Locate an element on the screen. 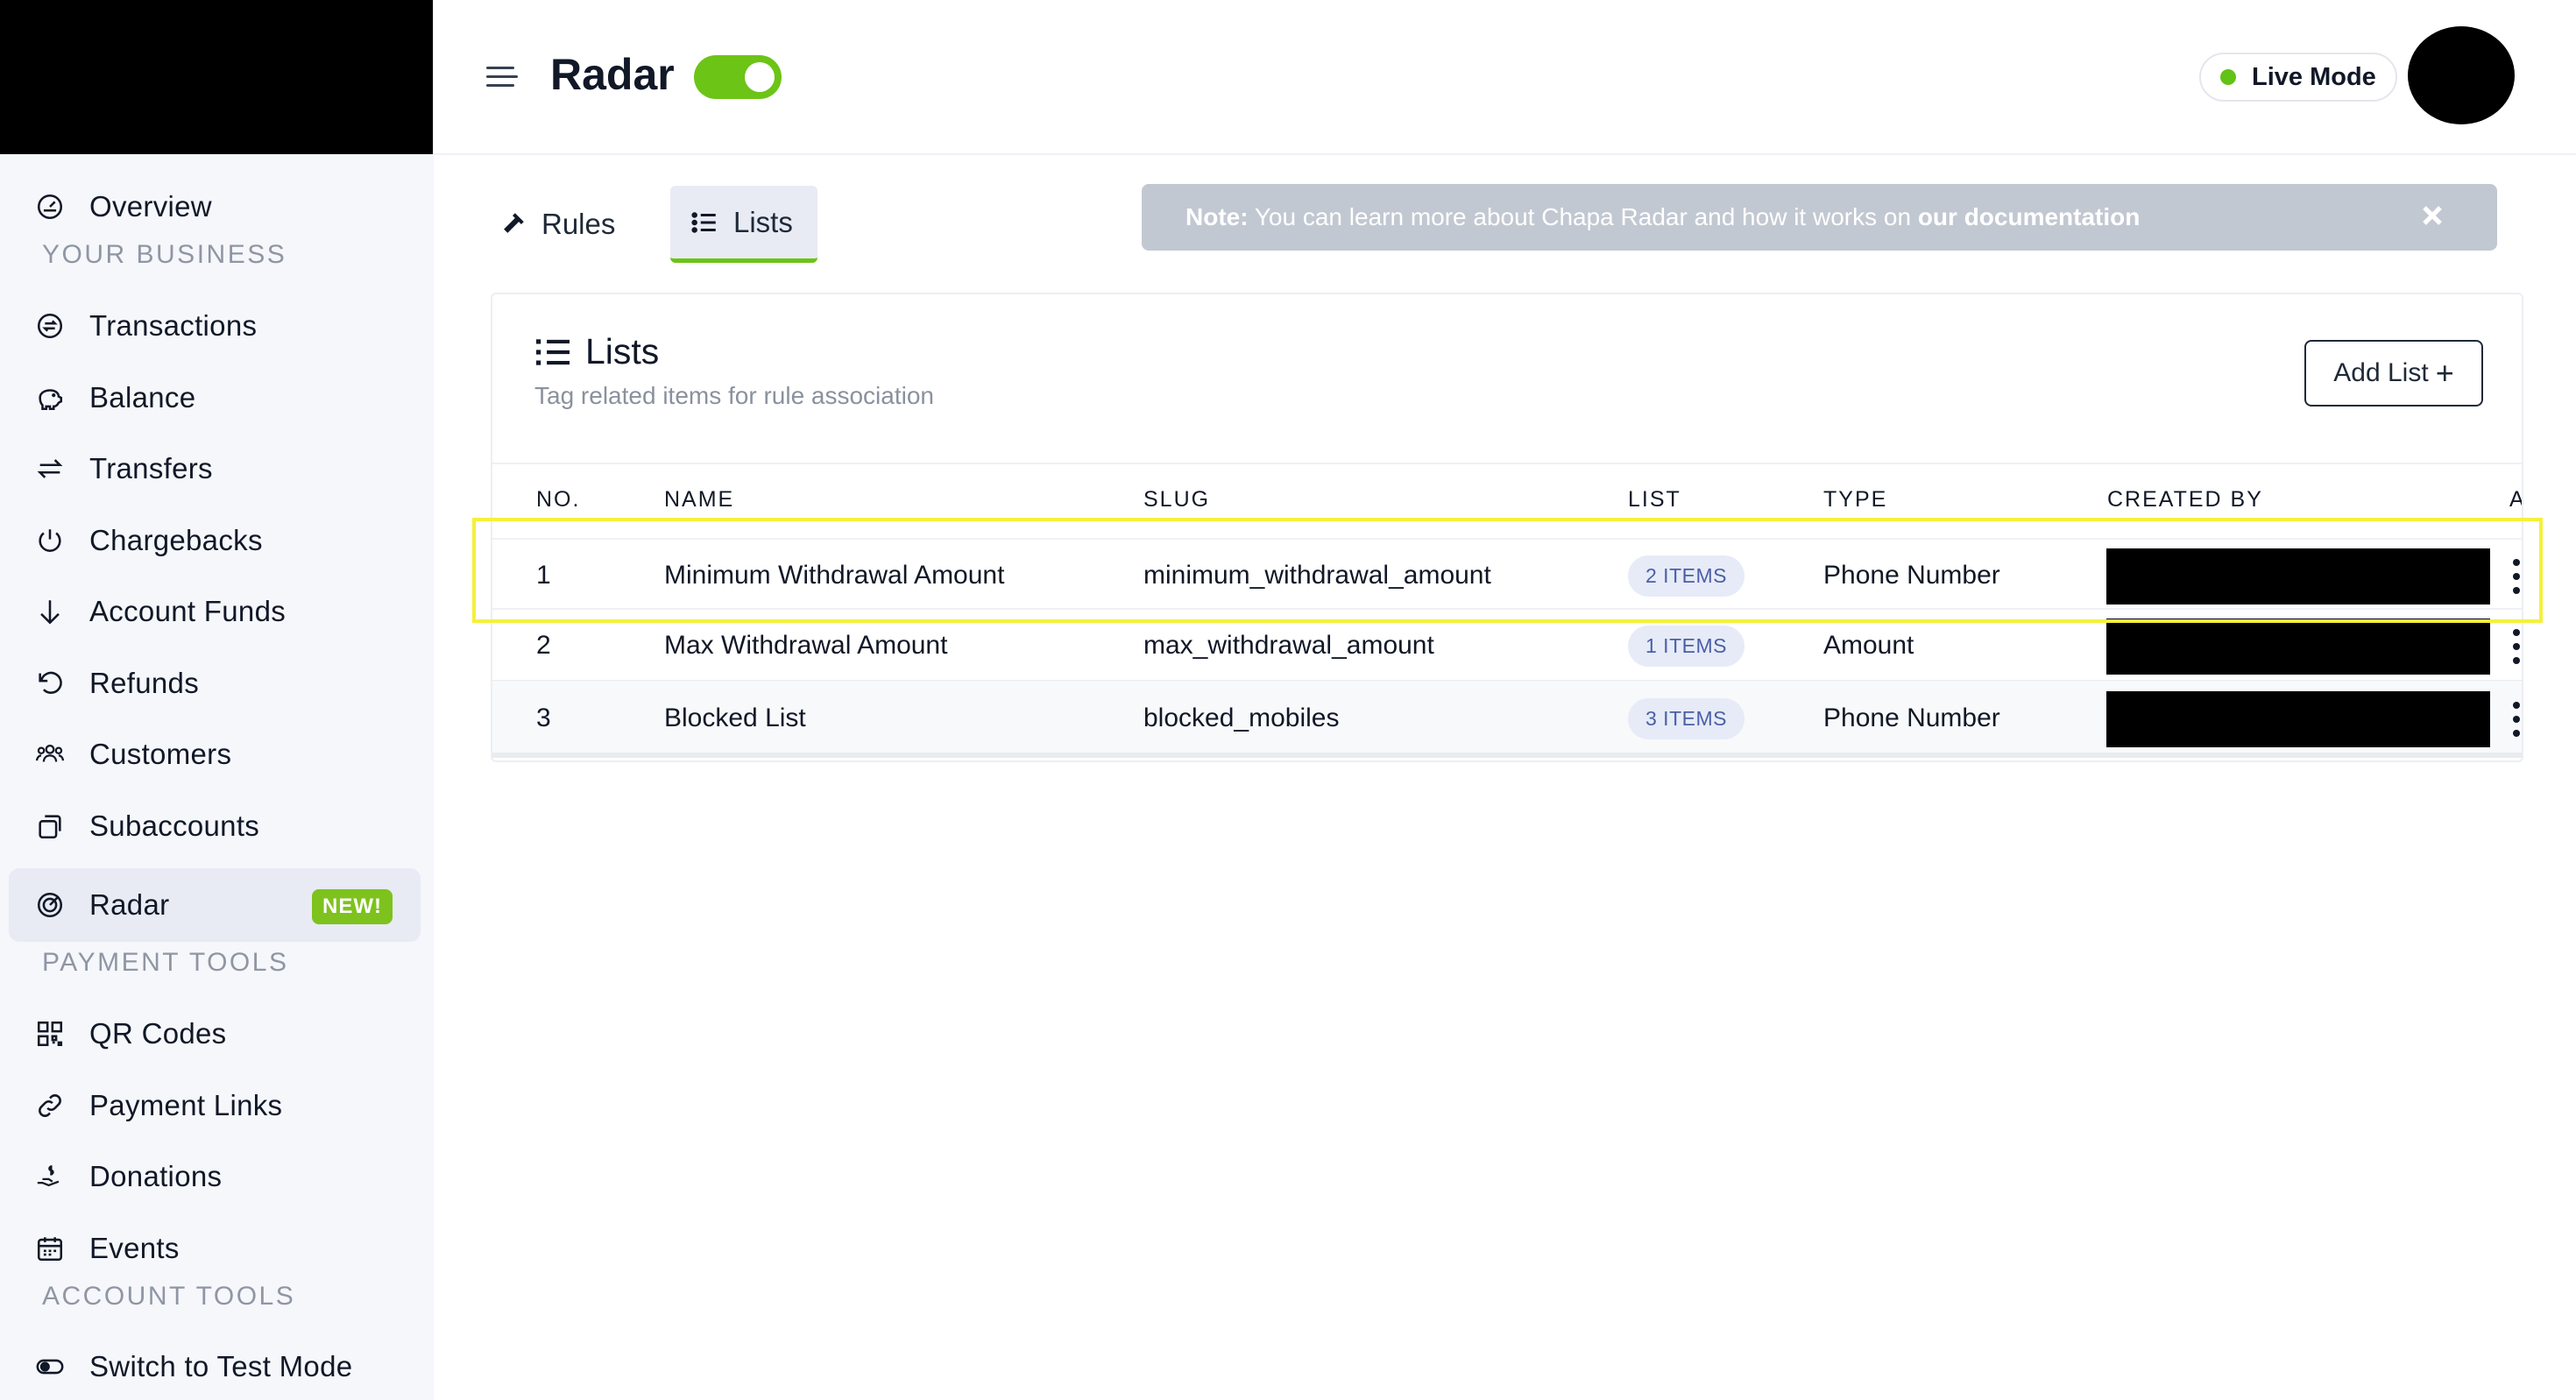  column-header-created-by: CREATED BY is located at coordinates (2185, 499).